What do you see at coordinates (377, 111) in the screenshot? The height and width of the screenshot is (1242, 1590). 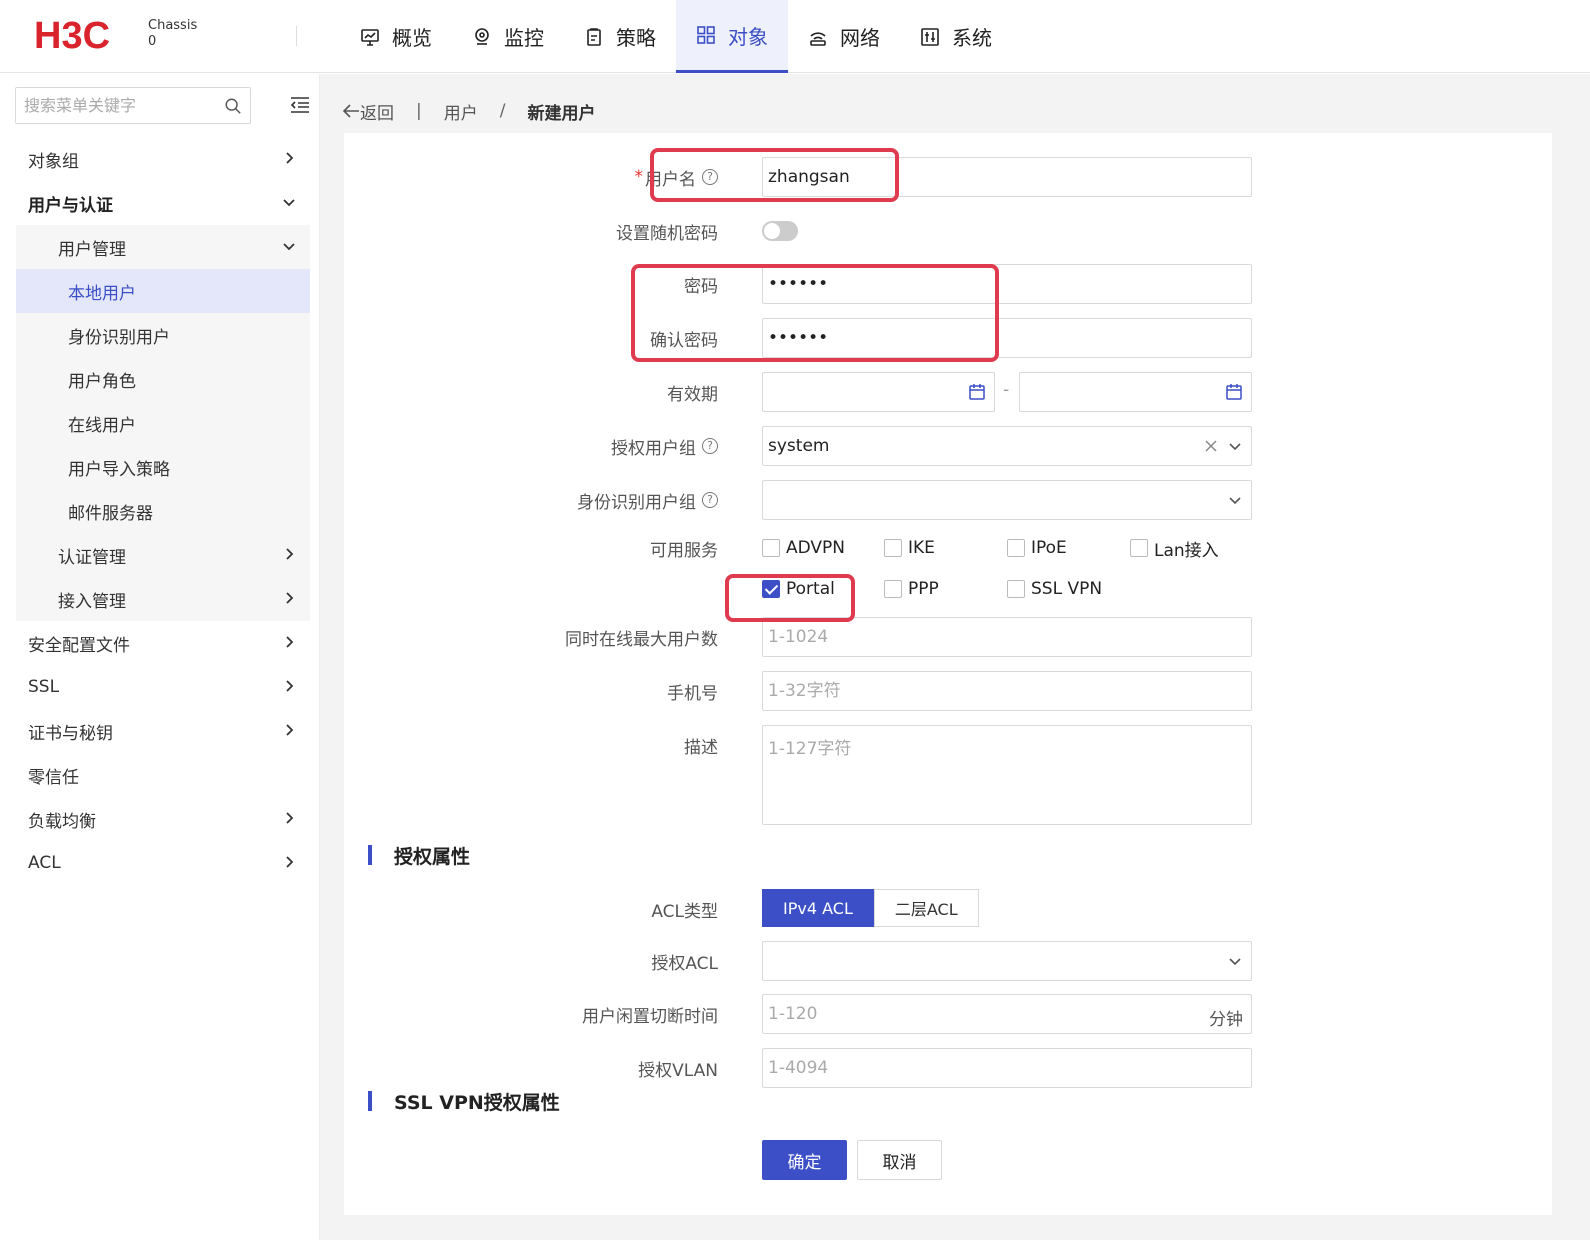 I see `back-link: 返回` at bounding box center [377, 111].